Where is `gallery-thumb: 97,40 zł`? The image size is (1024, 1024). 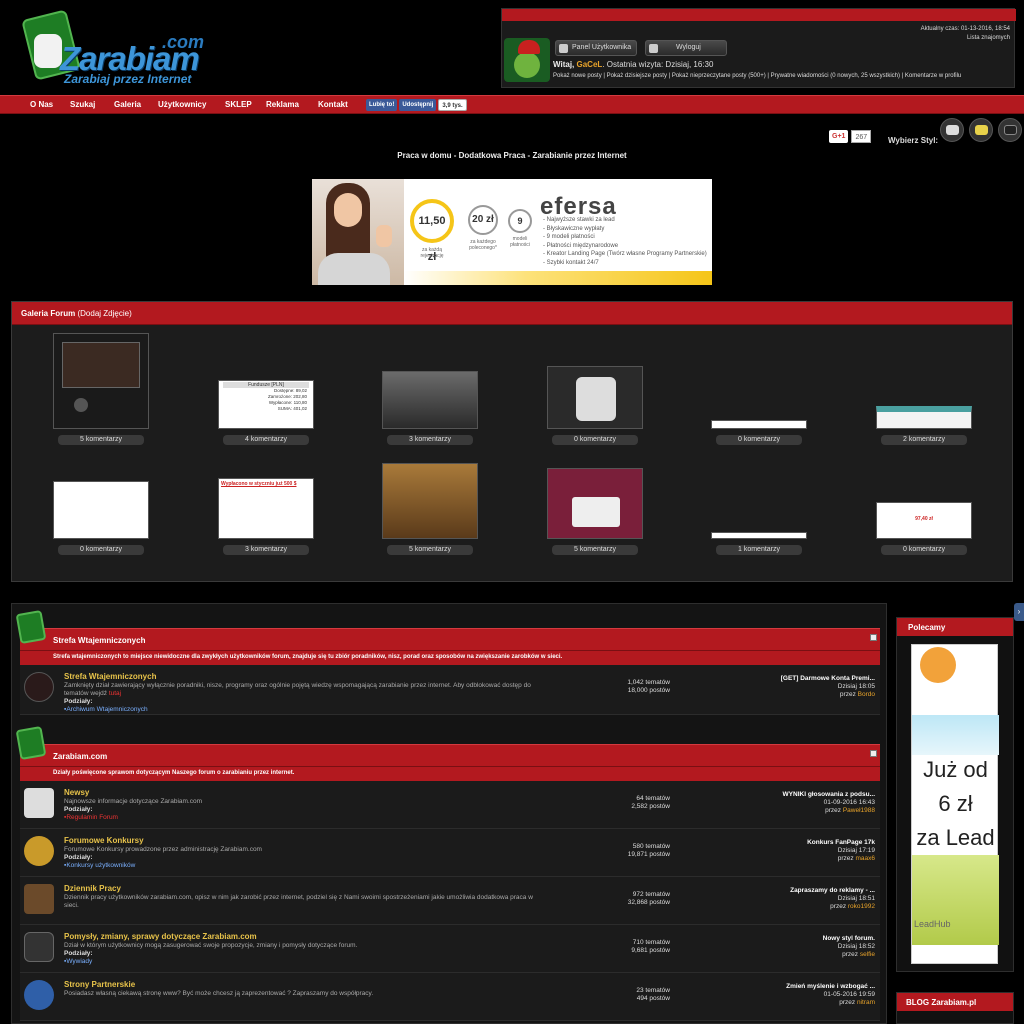 gallery-thumb: 97,40 zł is located at coordinates (924, 520).